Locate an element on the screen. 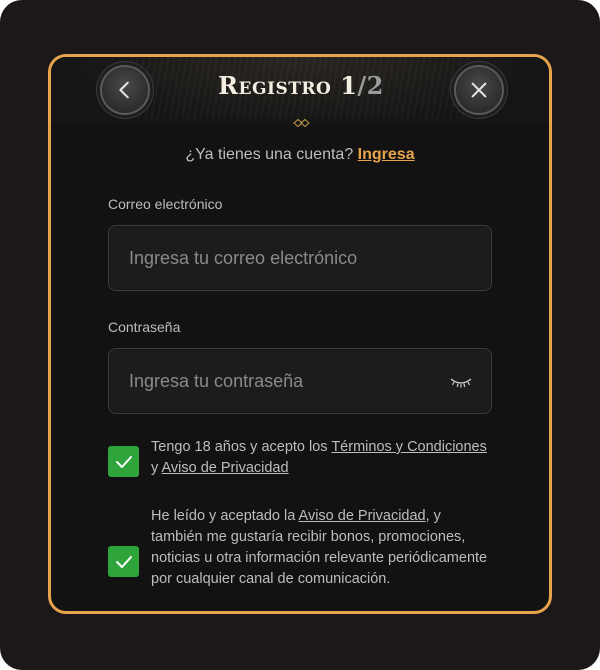 This screenshot has height=670, width=600. marketing-checkbox is located at coordinates (123, 561).